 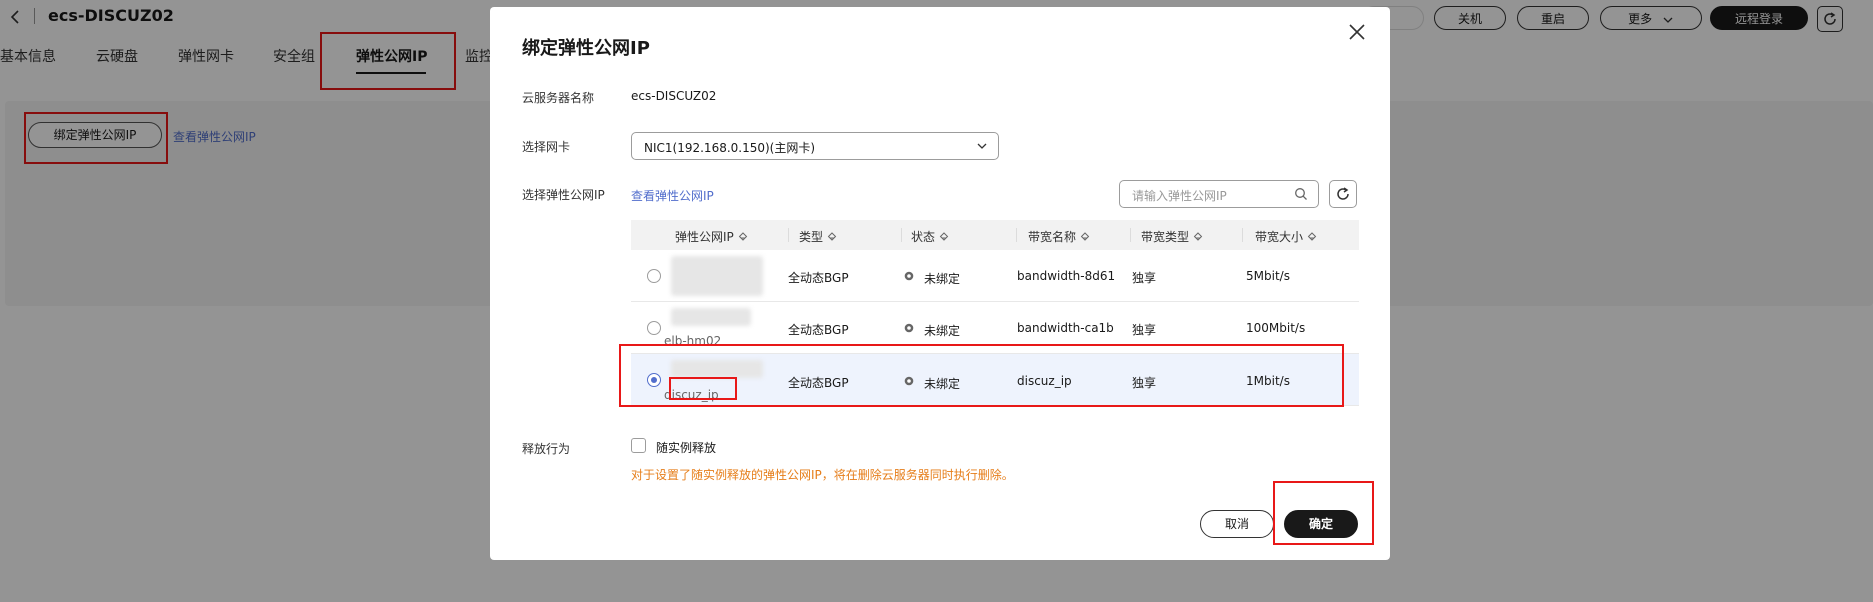 I want to click on col-type: 类型, so click(x=818, y=236).